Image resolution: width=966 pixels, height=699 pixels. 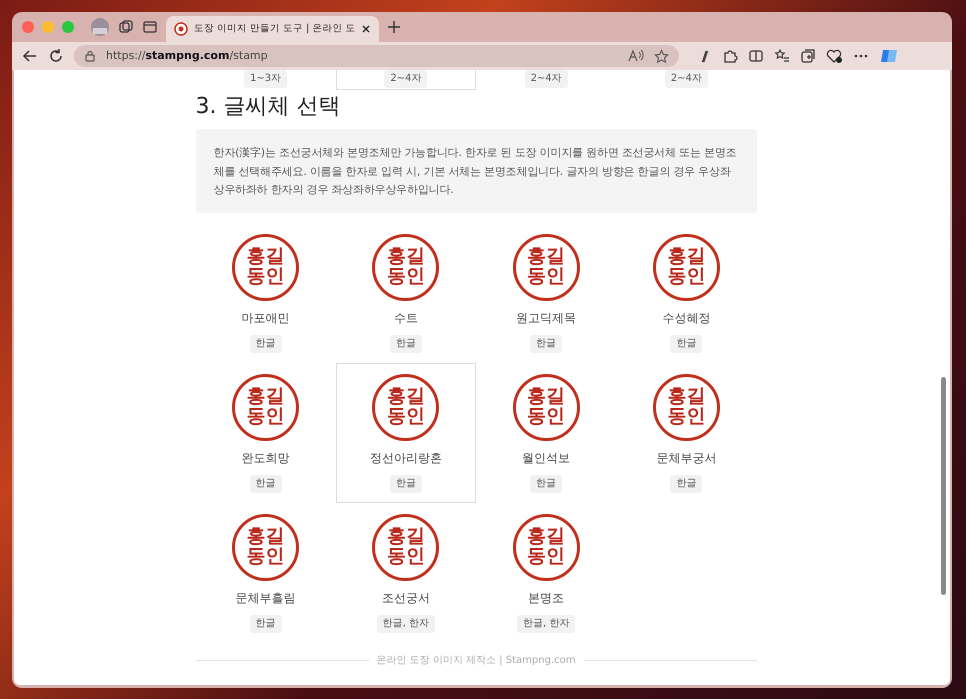 I want to click on close-tab-icon, so click(x=366, y=29).